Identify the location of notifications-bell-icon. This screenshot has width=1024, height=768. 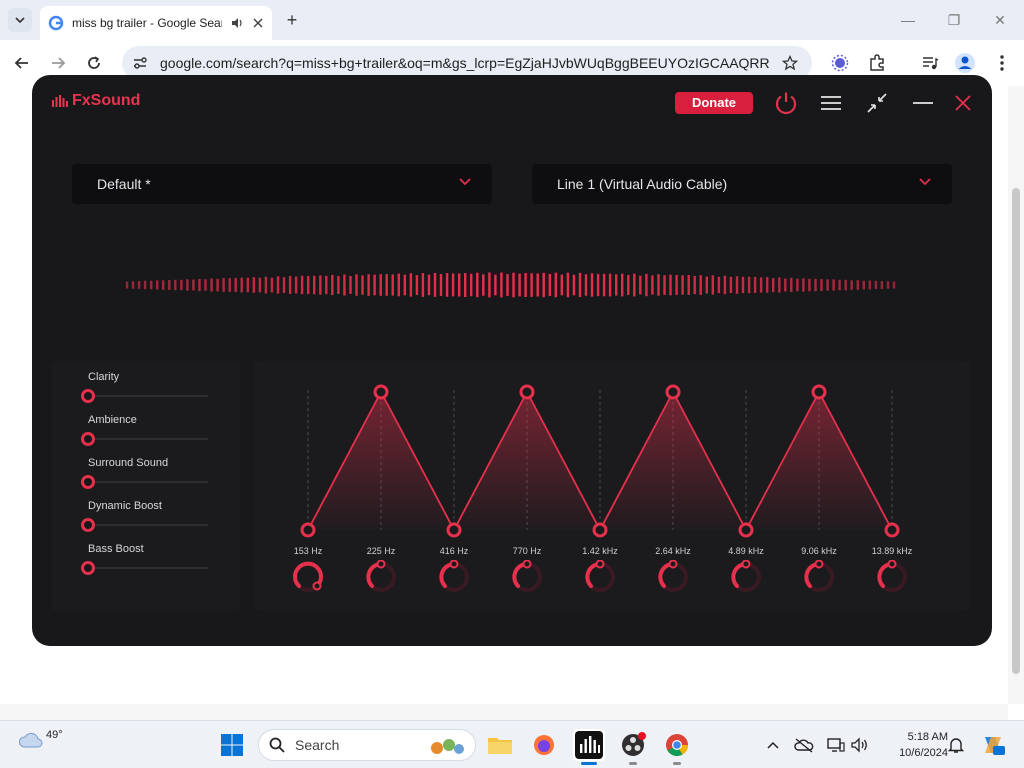
(956, 745).